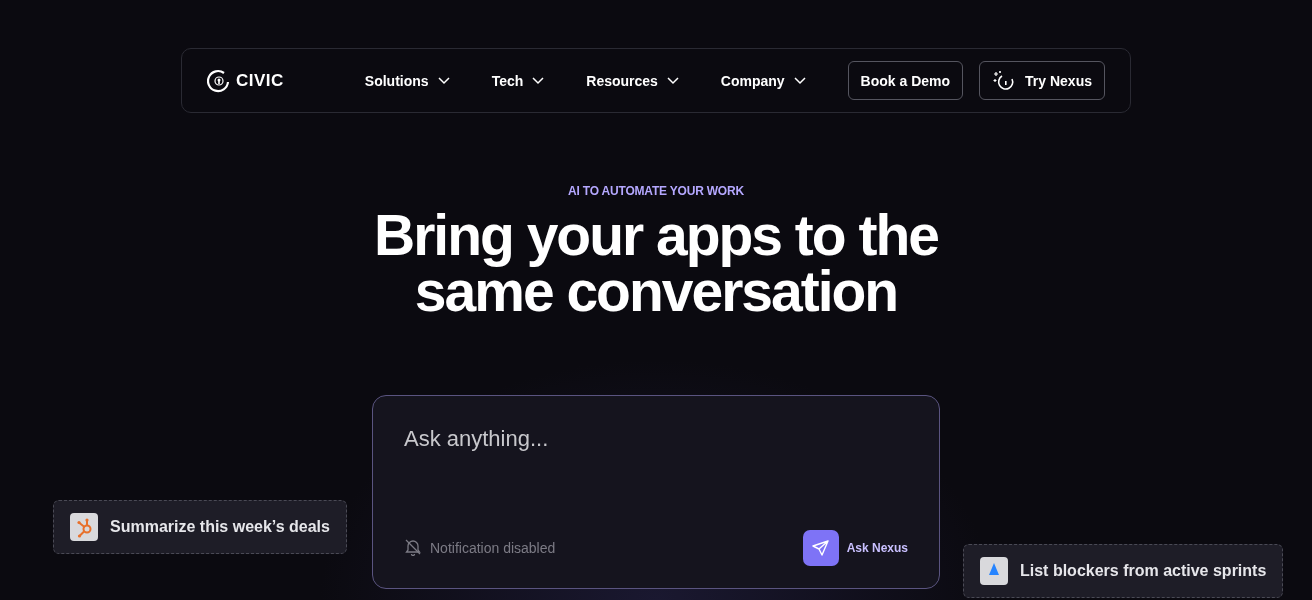 The image size is (1312, 600). What do you see at coordinates (656, 263) in the screenshot?
I see `hero-heading: Bring your apps to the same conversation` at bounding box center [656, 263].